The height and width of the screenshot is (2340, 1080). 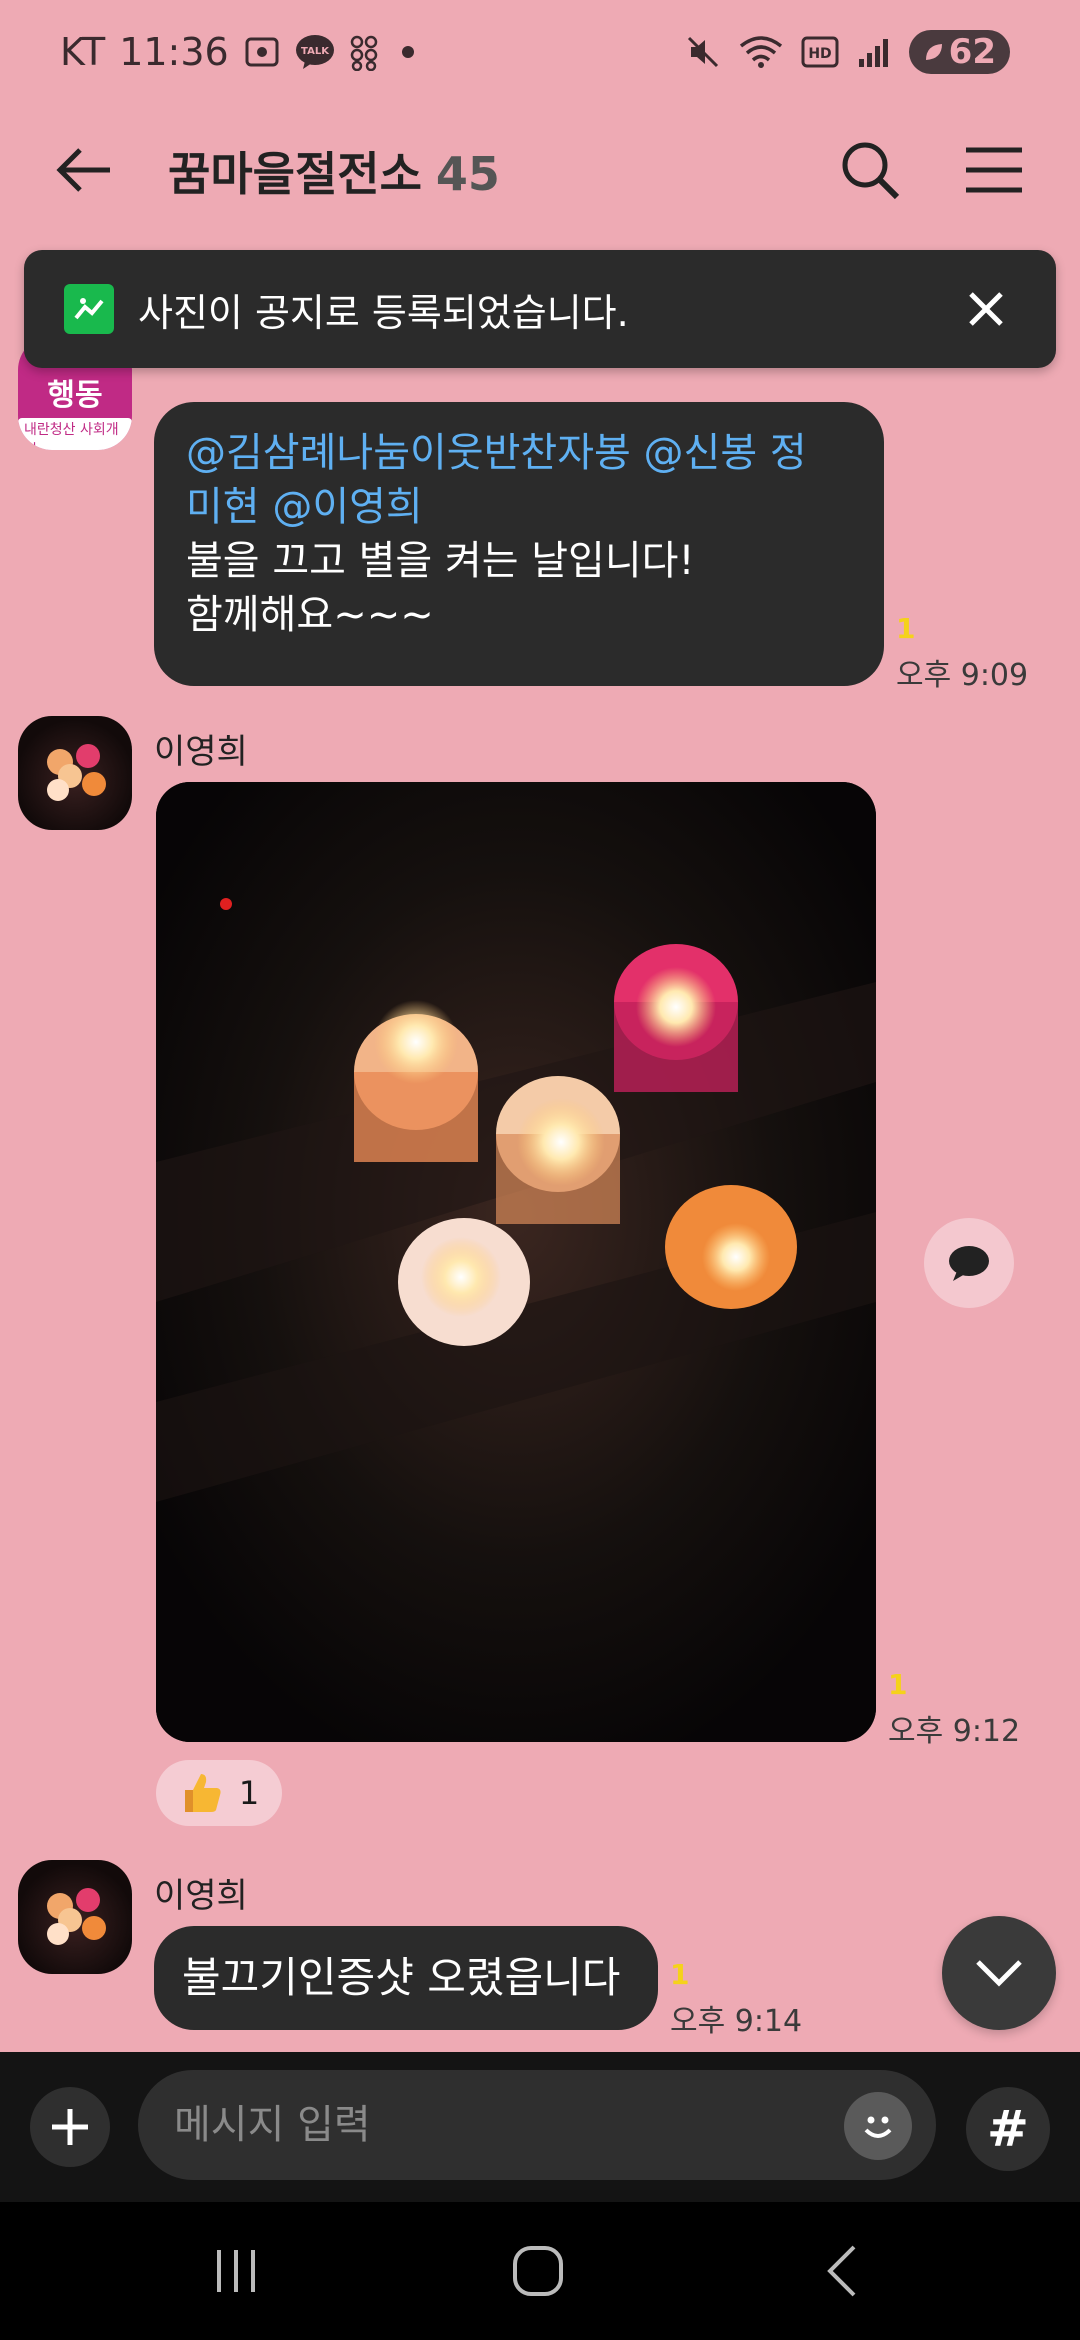 What do you see at coordinates (440, 561) in the screenshot?
I see `message-text-line: 불을 끄고 별을 켜는 날입니다!` at bounding box center [440, 561].